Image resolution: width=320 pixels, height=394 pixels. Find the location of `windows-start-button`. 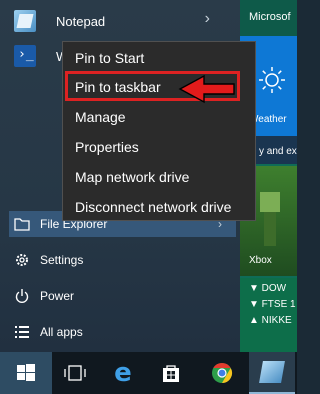

windows-start-button is located at coordinates (26, 373).